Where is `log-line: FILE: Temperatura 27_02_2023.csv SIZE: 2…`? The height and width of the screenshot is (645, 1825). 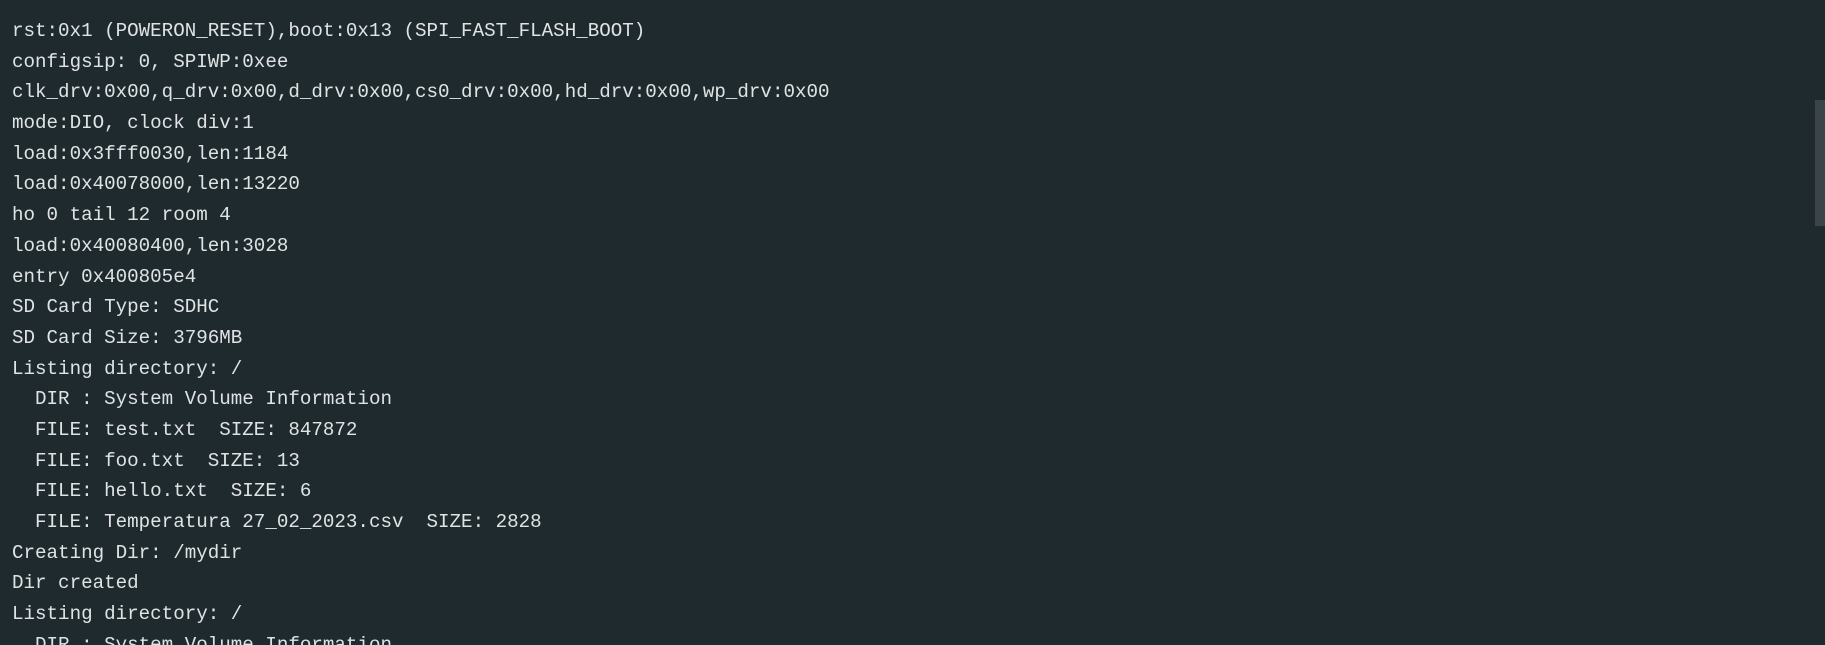
log-line: FILE: Temperatura 27_02_2023.csv SIZE: 2… is located at coordinates (277, 522).